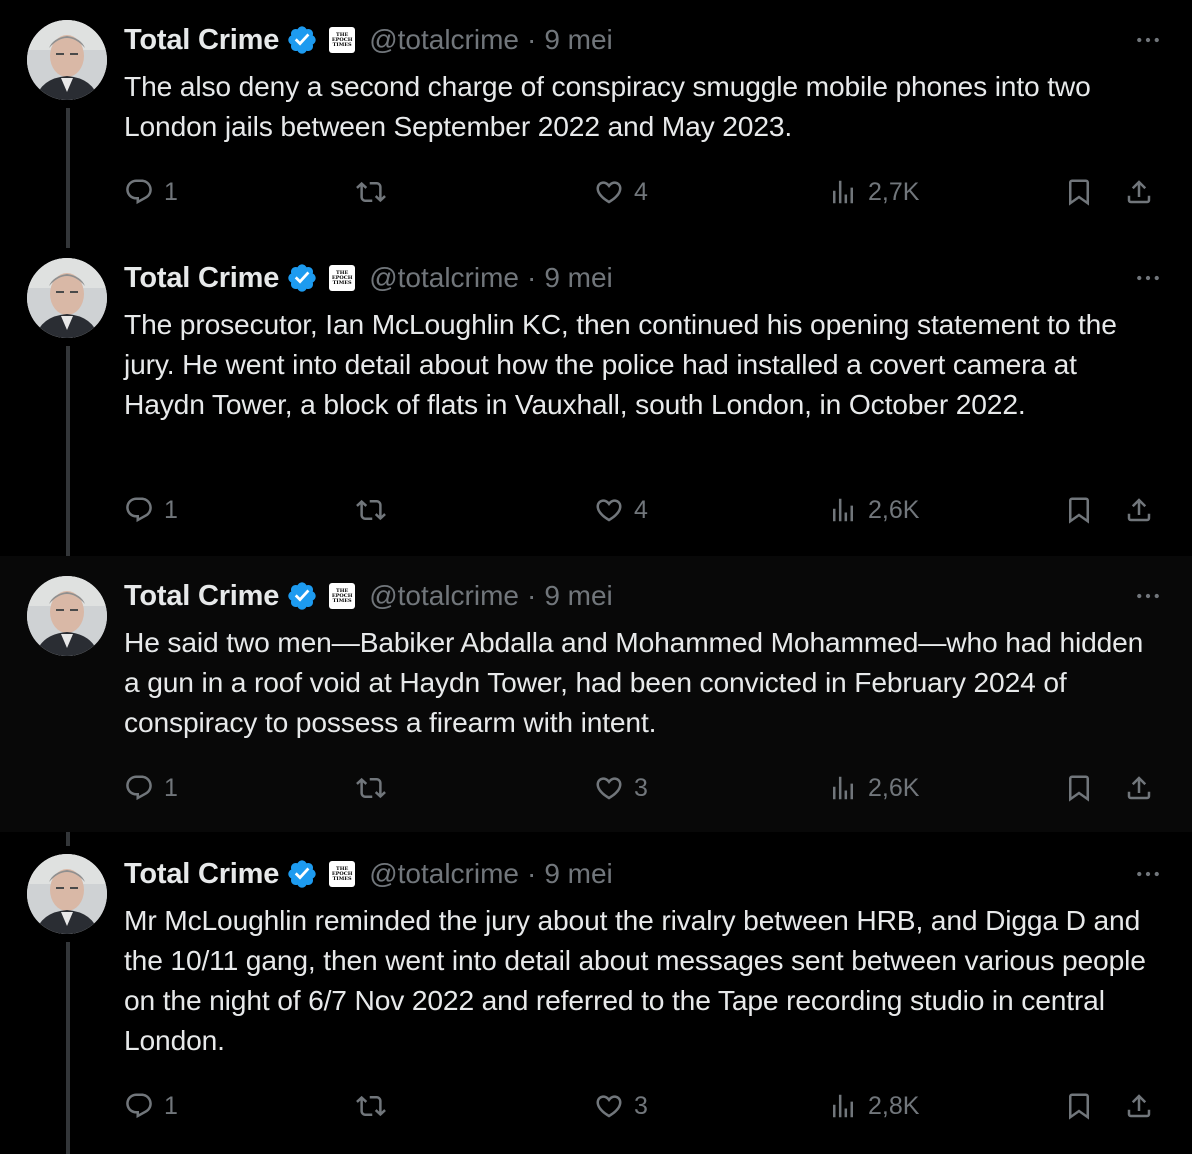 Image resolution: width=1192 pixels, height=1154 pixels. I want to click on like-count: 3, so click(641, 1105).